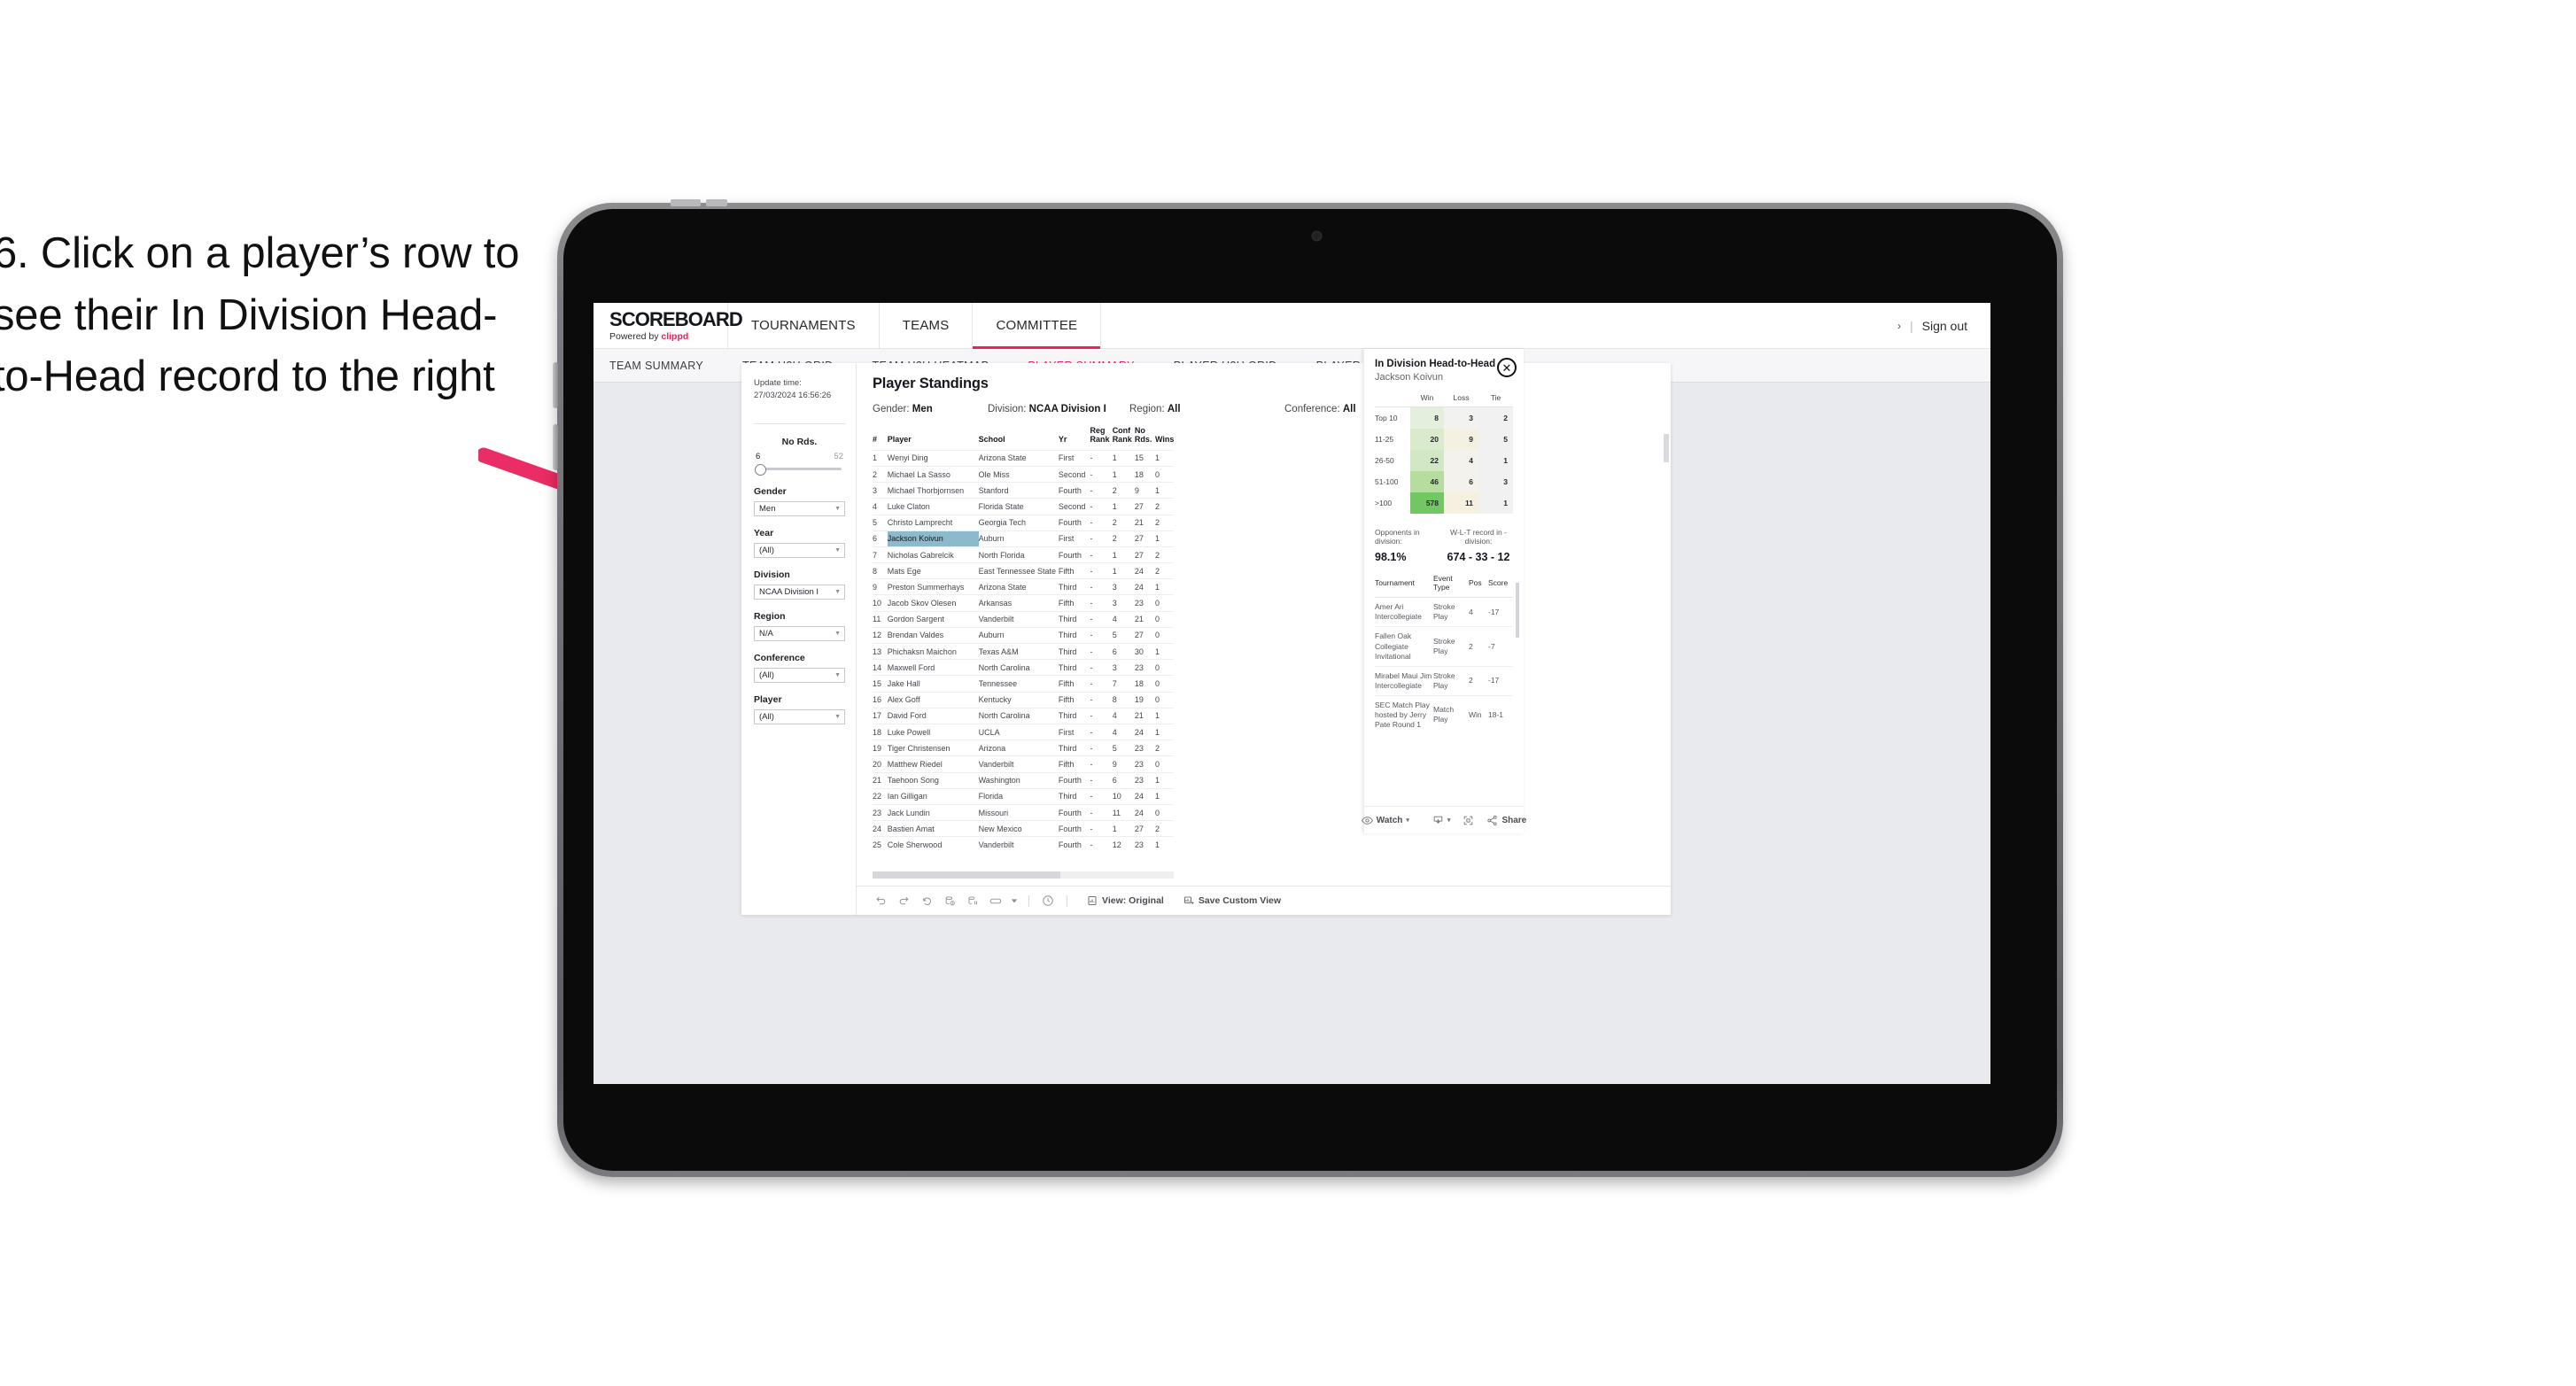  What do you see at coordinates (927, 325) in the screenshot?
I see `topnav-item-teams: TEAMS` at bounding box center [927, 325].